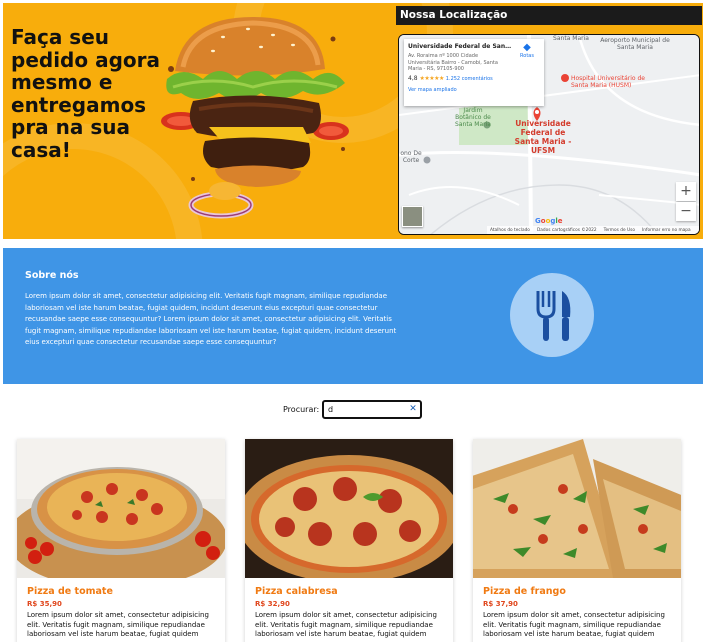 The height and width of the screenshot is (642, 706). I want to click on clear-search-icon: ✕, so click(413, 409).